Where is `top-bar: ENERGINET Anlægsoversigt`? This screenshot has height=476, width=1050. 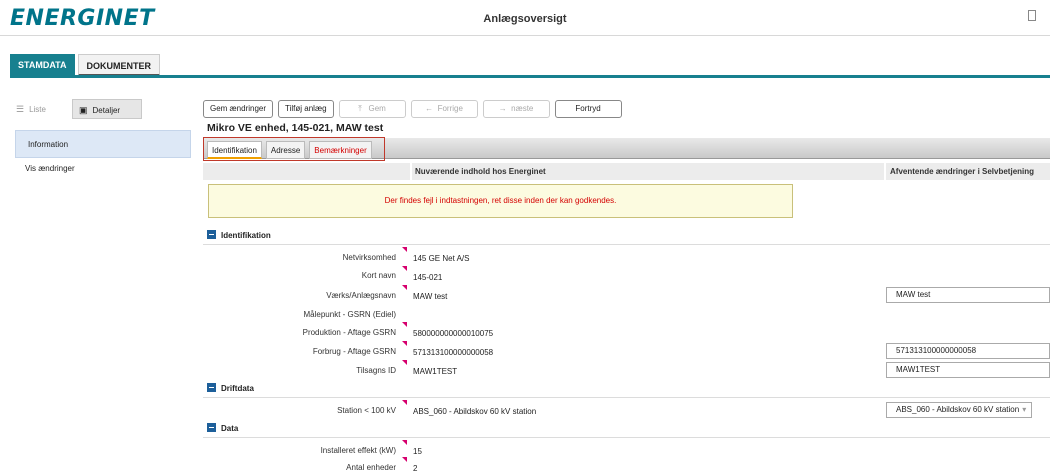 top-bar: ENERGINET Anlægsoversigt is located at coordinates (525, 18).